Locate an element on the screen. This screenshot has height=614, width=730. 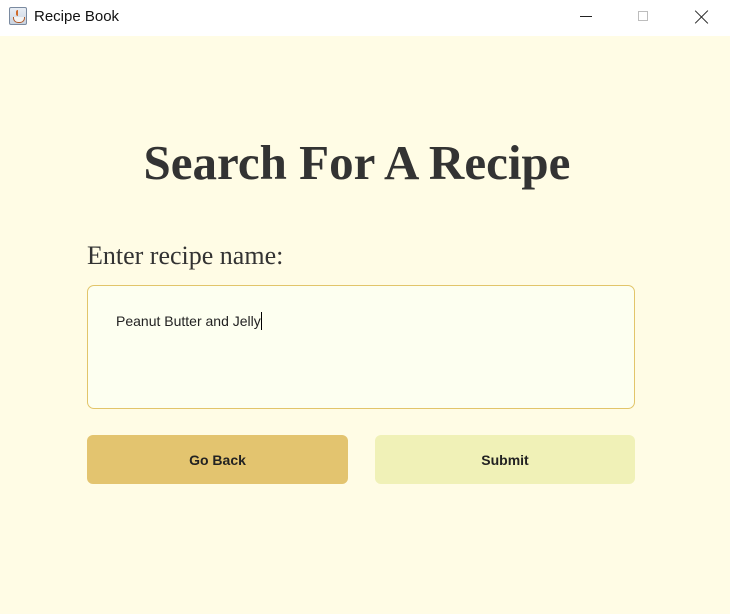
minimize-button is located at coordinates (586, 16).